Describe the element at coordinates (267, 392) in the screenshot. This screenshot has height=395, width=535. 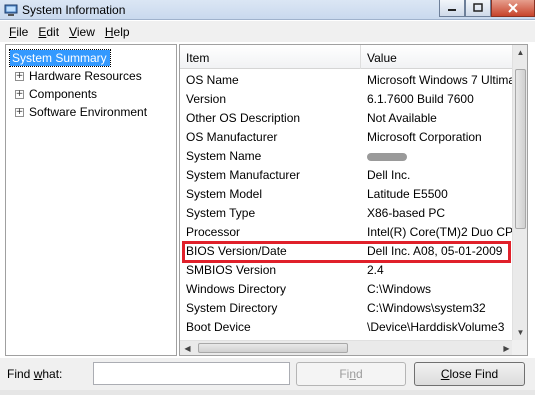
I see `bottom-options-strip` at that location.